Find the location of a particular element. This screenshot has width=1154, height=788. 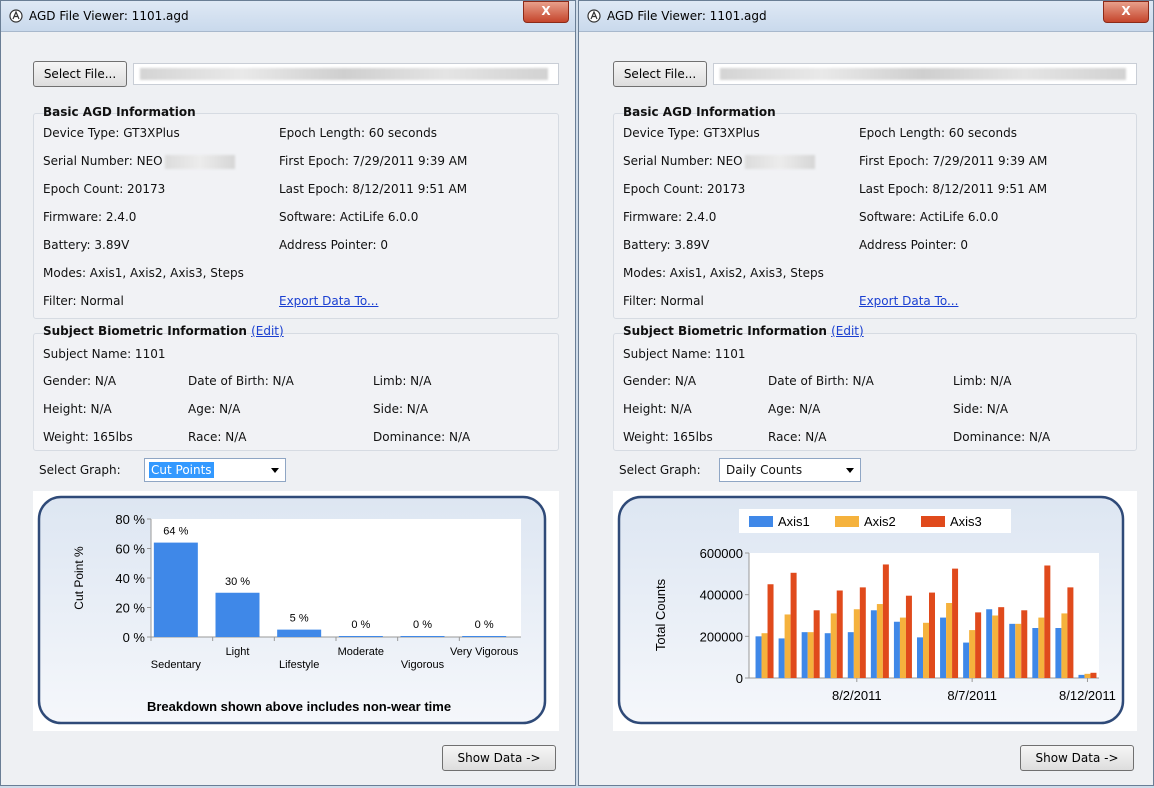

select-graph-label: Select Graph: is located at coordinates (660, 470).